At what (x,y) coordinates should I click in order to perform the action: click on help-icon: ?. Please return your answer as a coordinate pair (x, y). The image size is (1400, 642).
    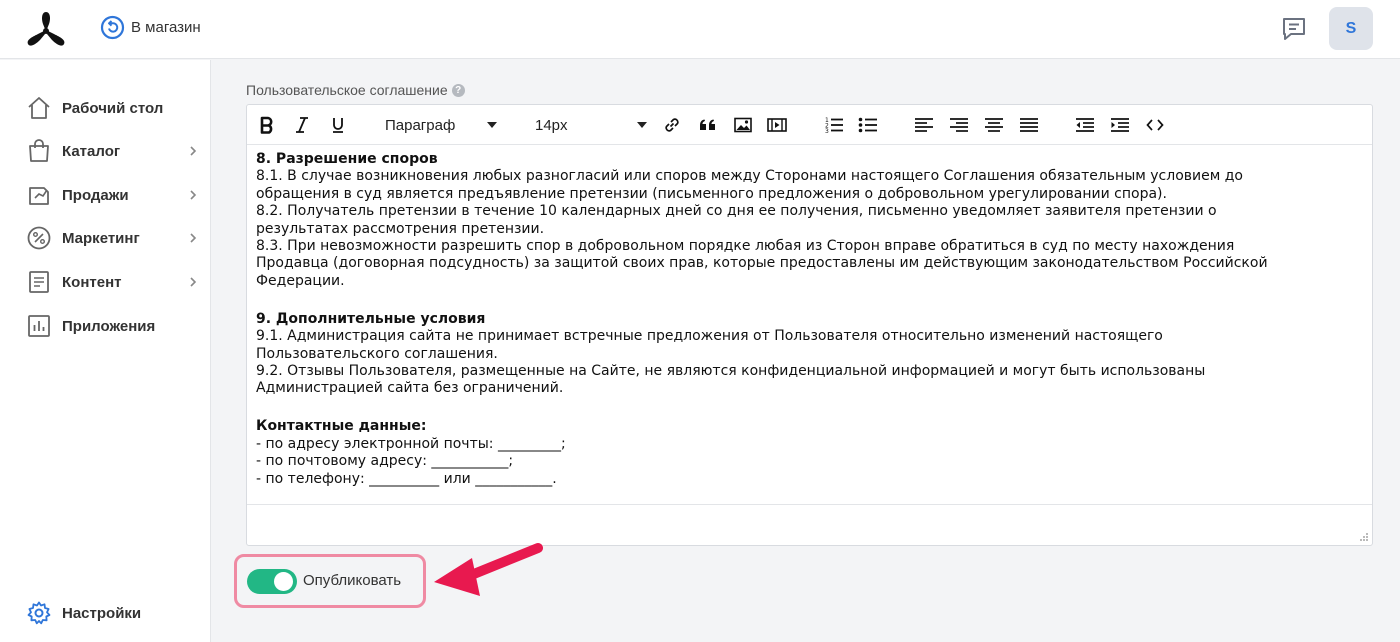
    Looking at the image, I should click on (458, 90).